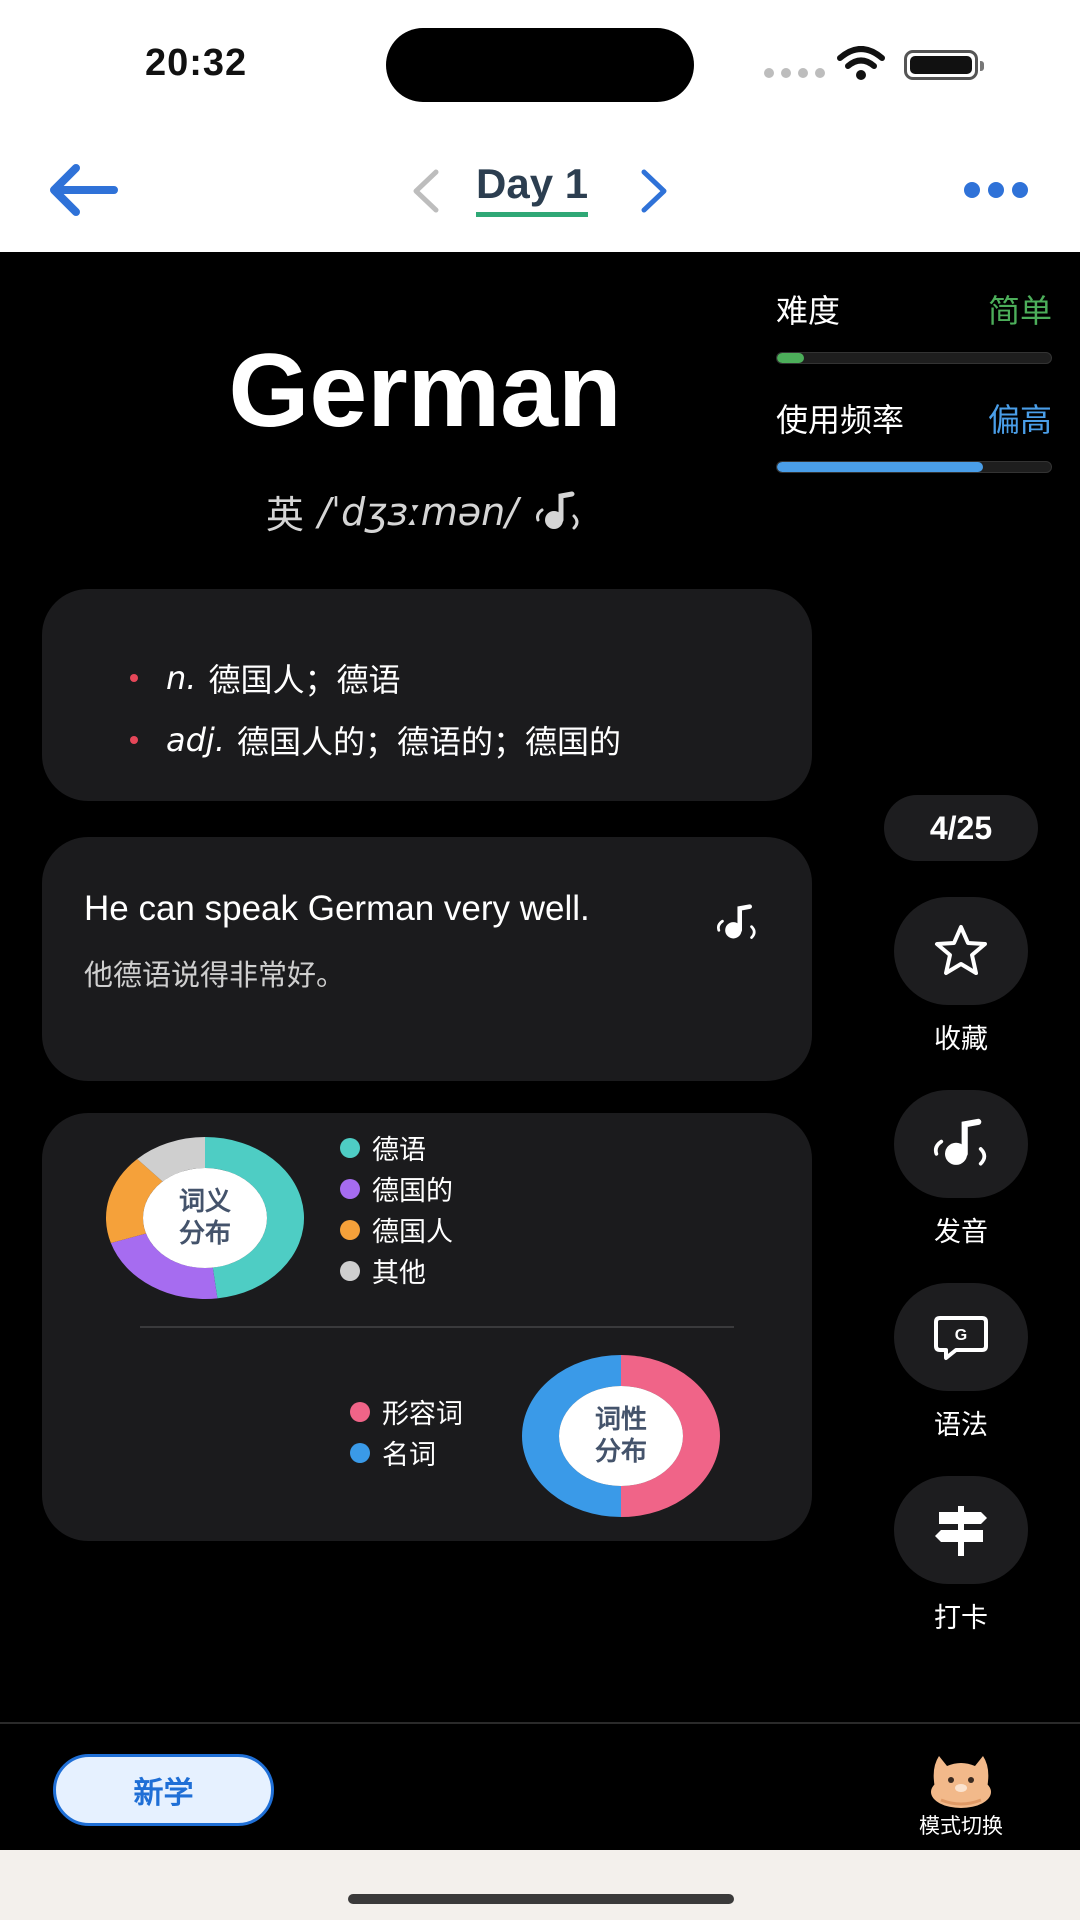 The height and width of the screenshot is (1920, 1080). Describe the element at coordinates (437, 1327) in the screenshot. I see `chart-divider` at that location.